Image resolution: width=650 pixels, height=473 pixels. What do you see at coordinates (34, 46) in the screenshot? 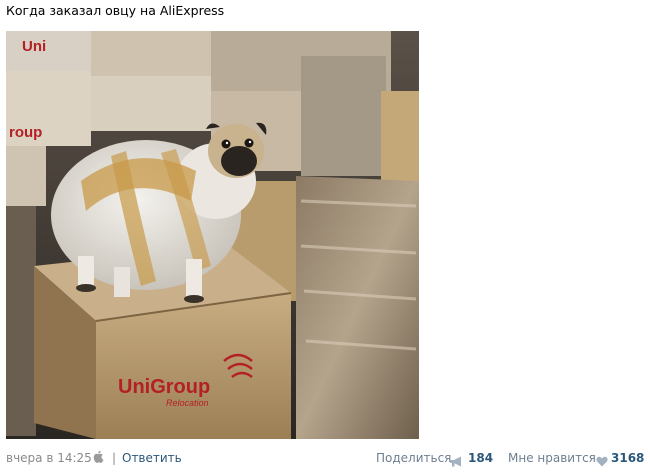
I see `svg-text: Uni` at bounding box center [34, 46].